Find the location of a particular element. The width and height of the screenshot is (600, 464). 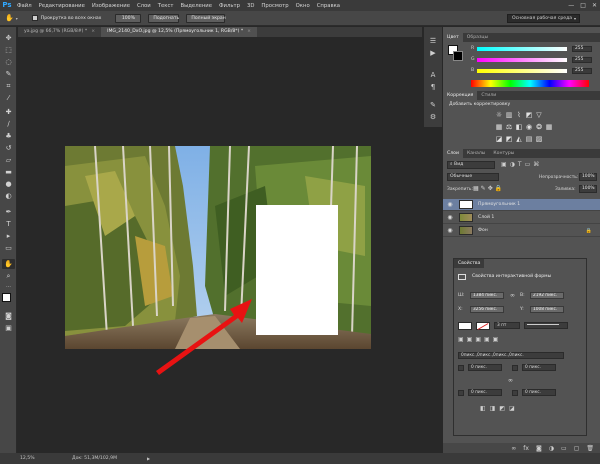

fit-screen-button: Подогнать is located at coordinates (164, 18).